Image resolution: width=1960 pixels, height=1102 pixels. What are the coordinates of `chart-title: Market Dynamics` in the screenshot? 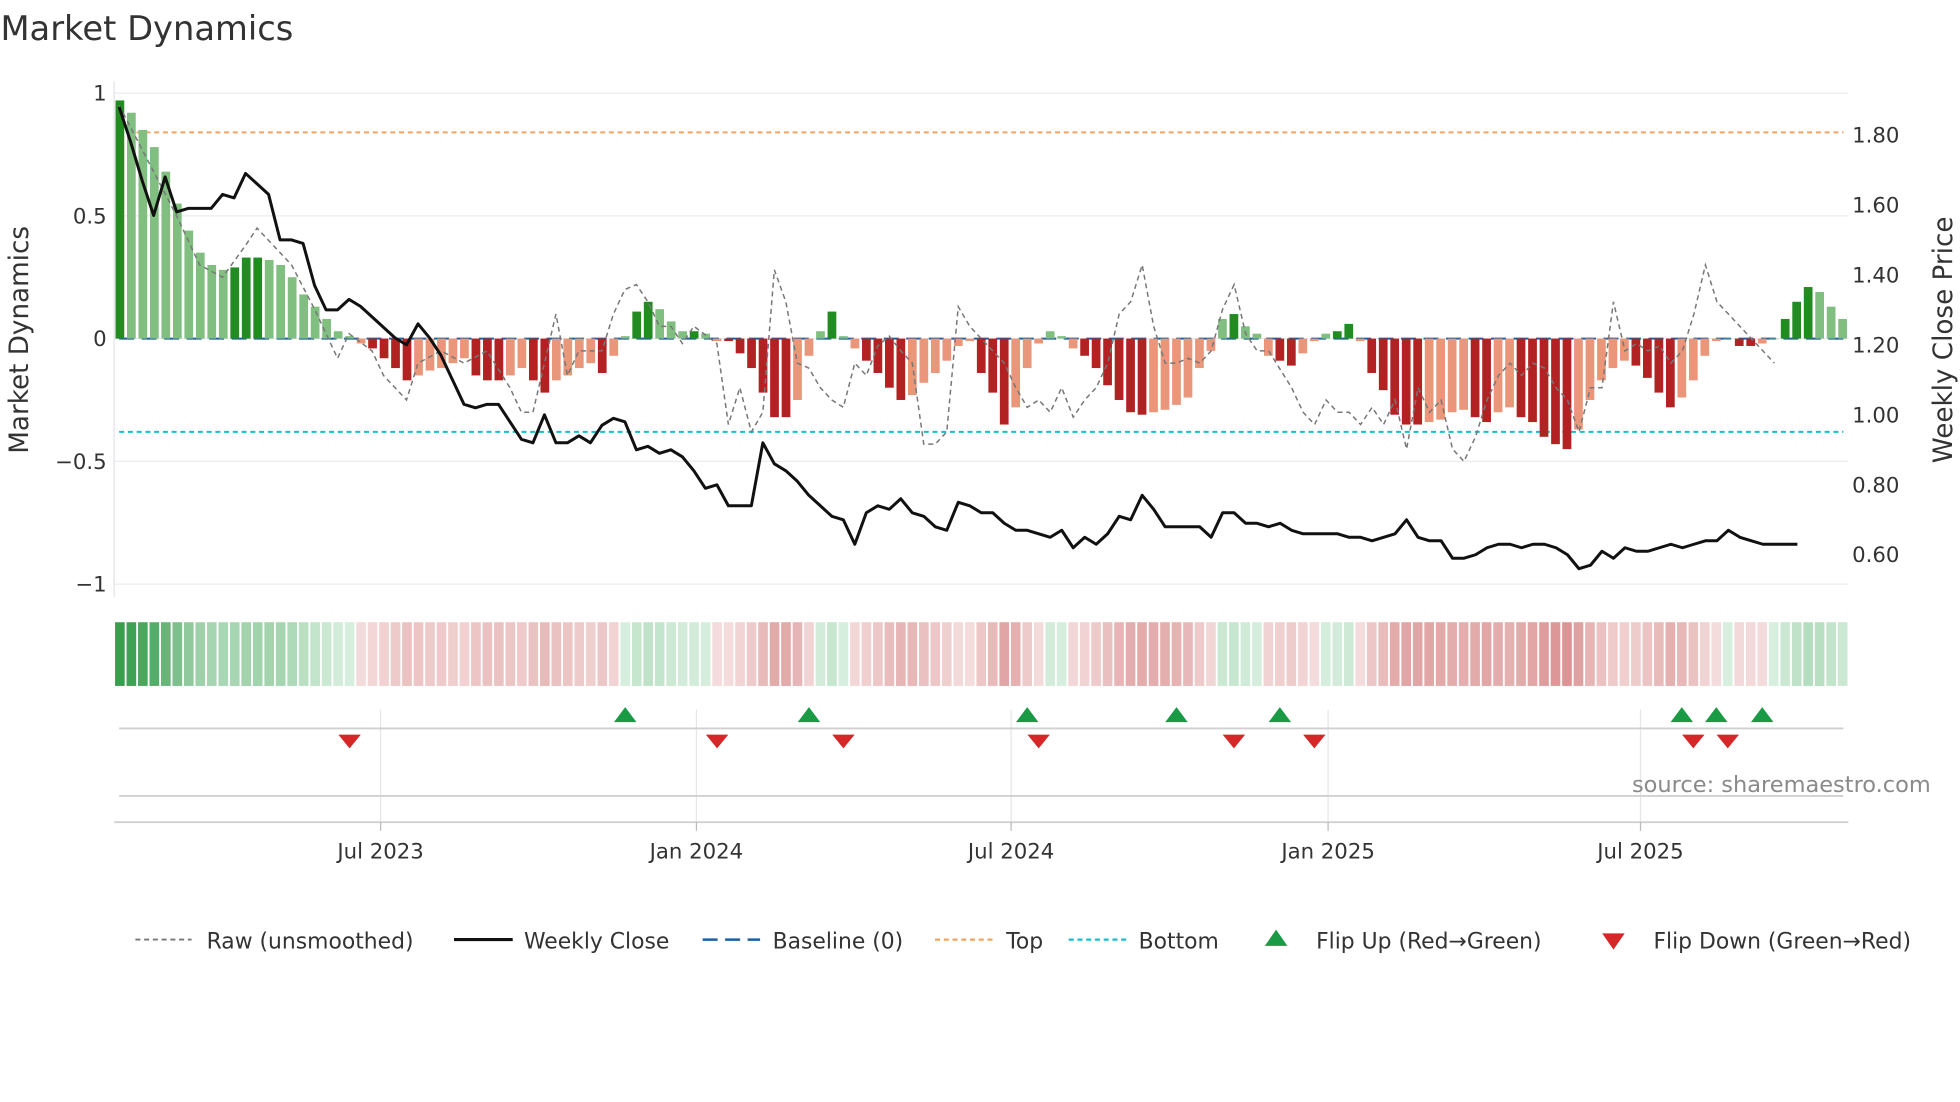 It's located at (146, 28).